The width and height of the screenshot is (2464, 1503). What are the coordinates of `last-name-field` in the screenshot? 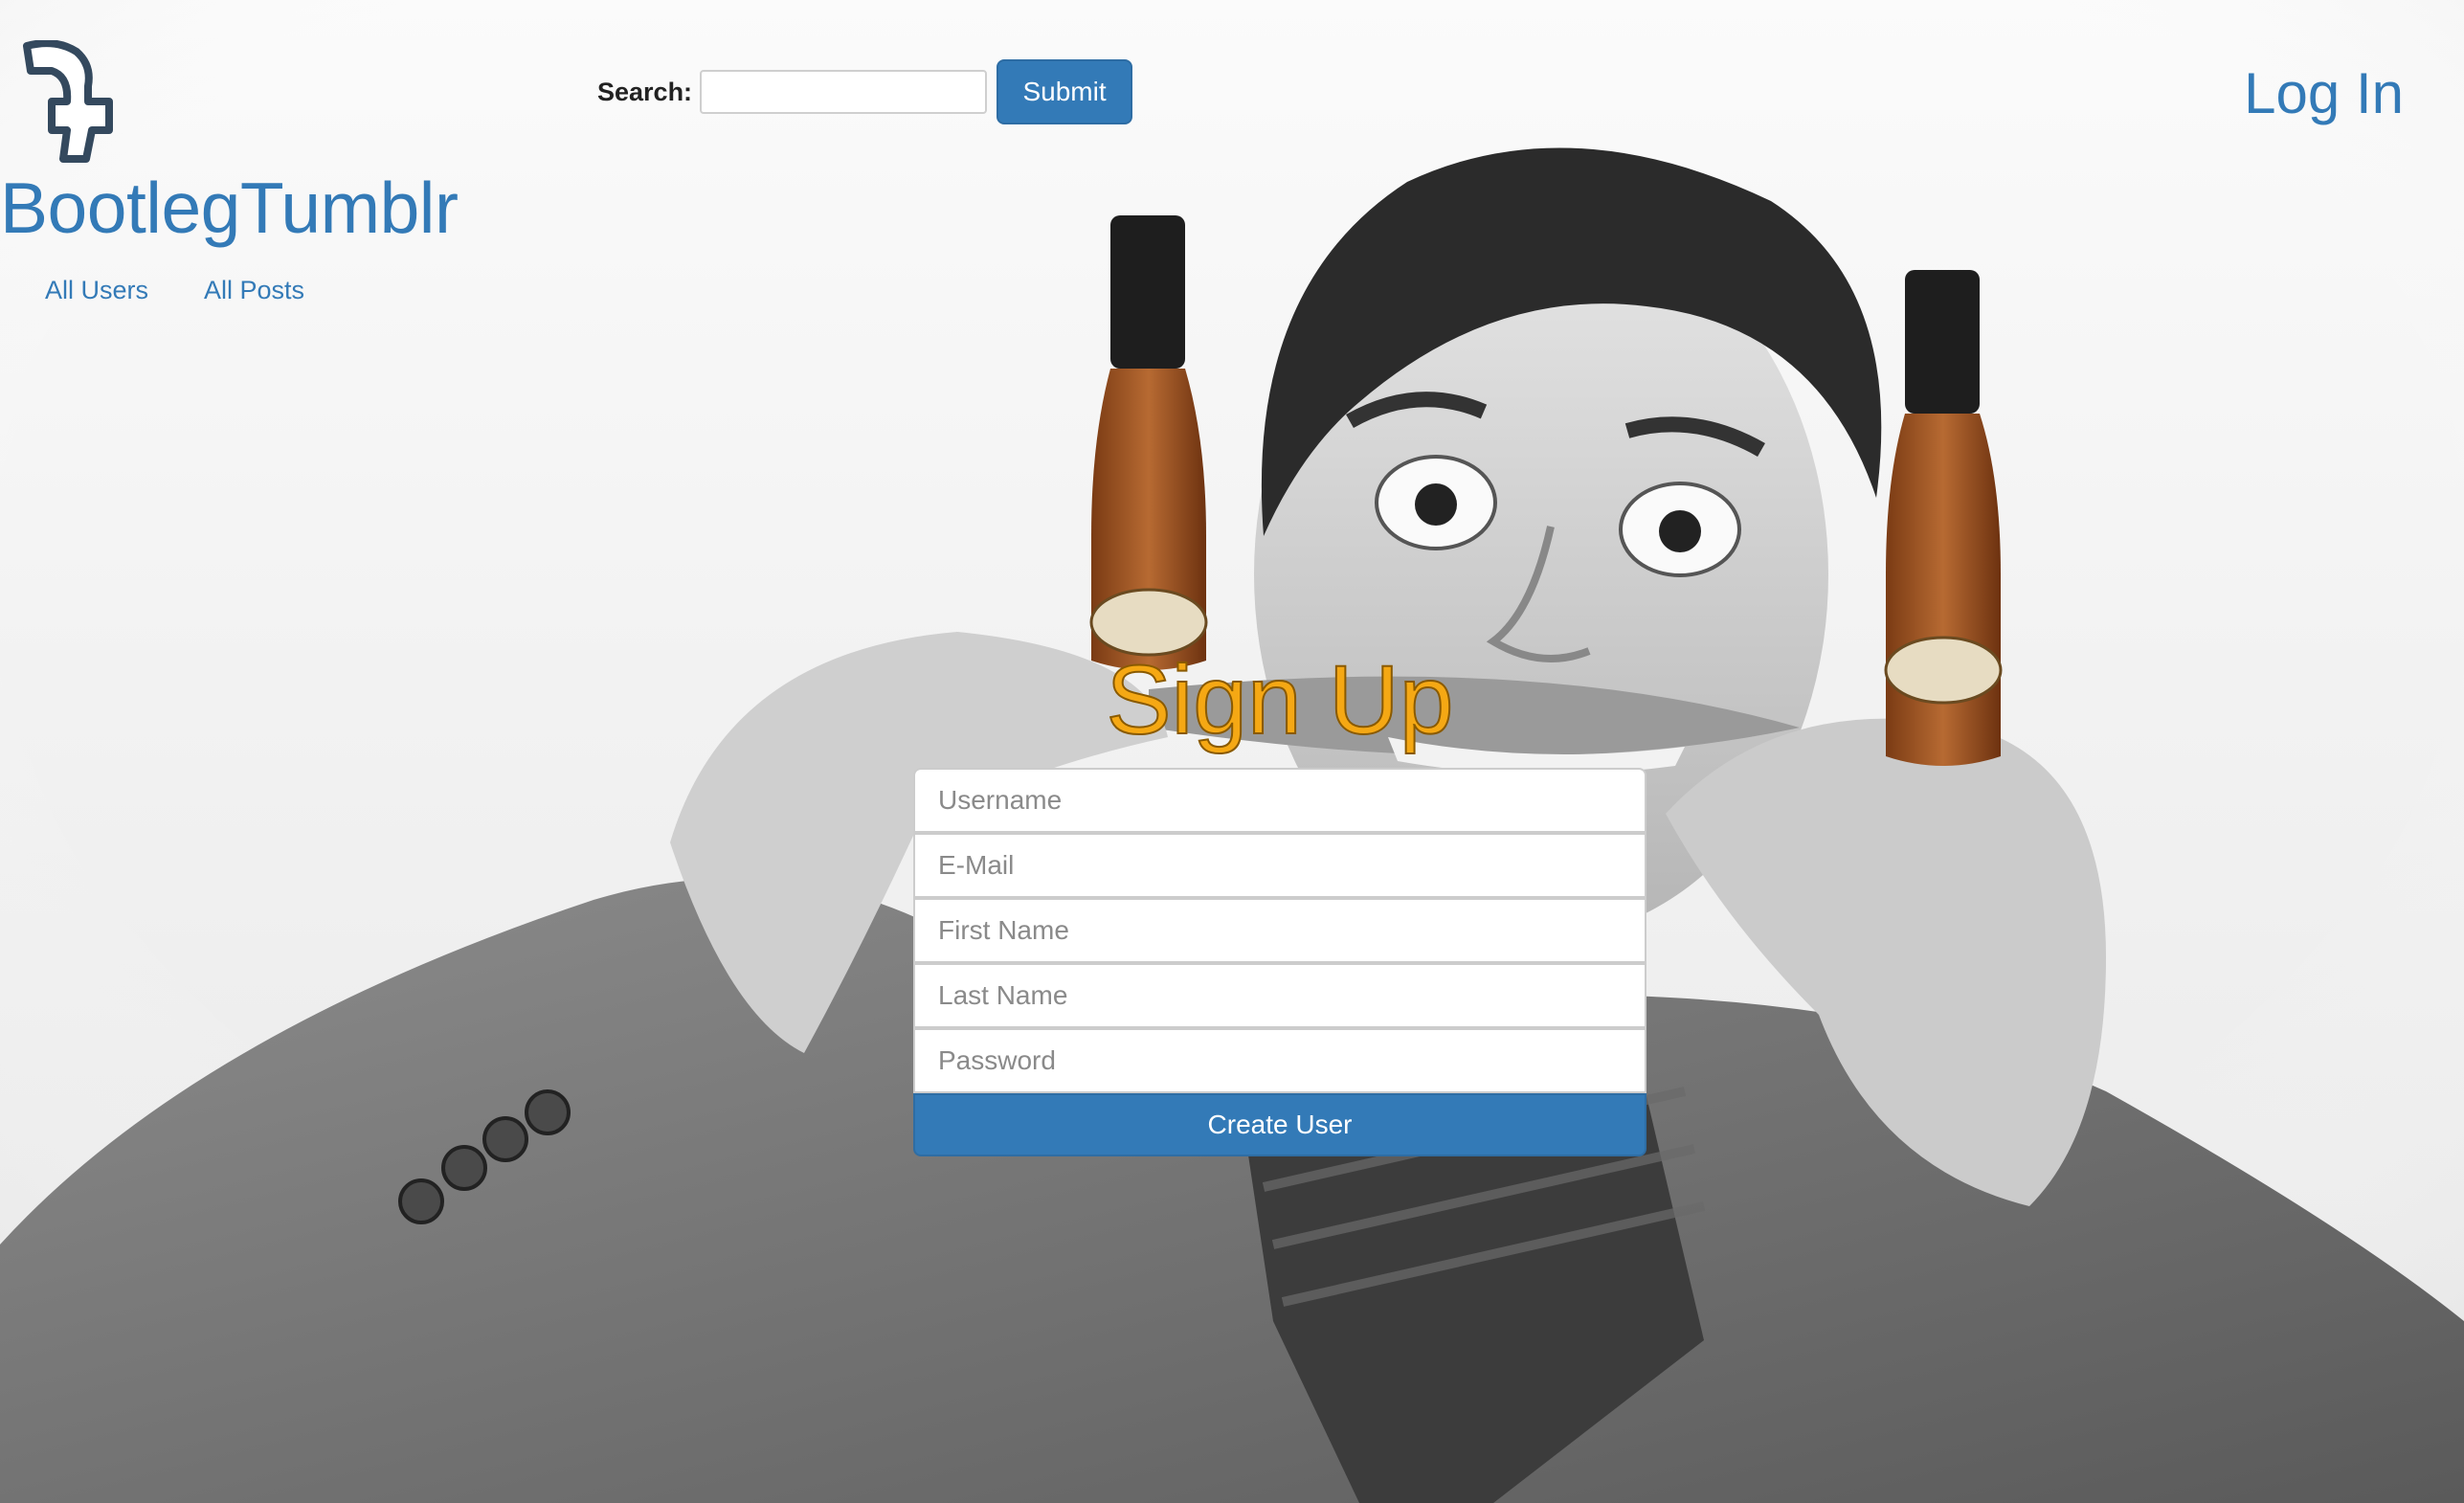 It's located at (1280, 995).